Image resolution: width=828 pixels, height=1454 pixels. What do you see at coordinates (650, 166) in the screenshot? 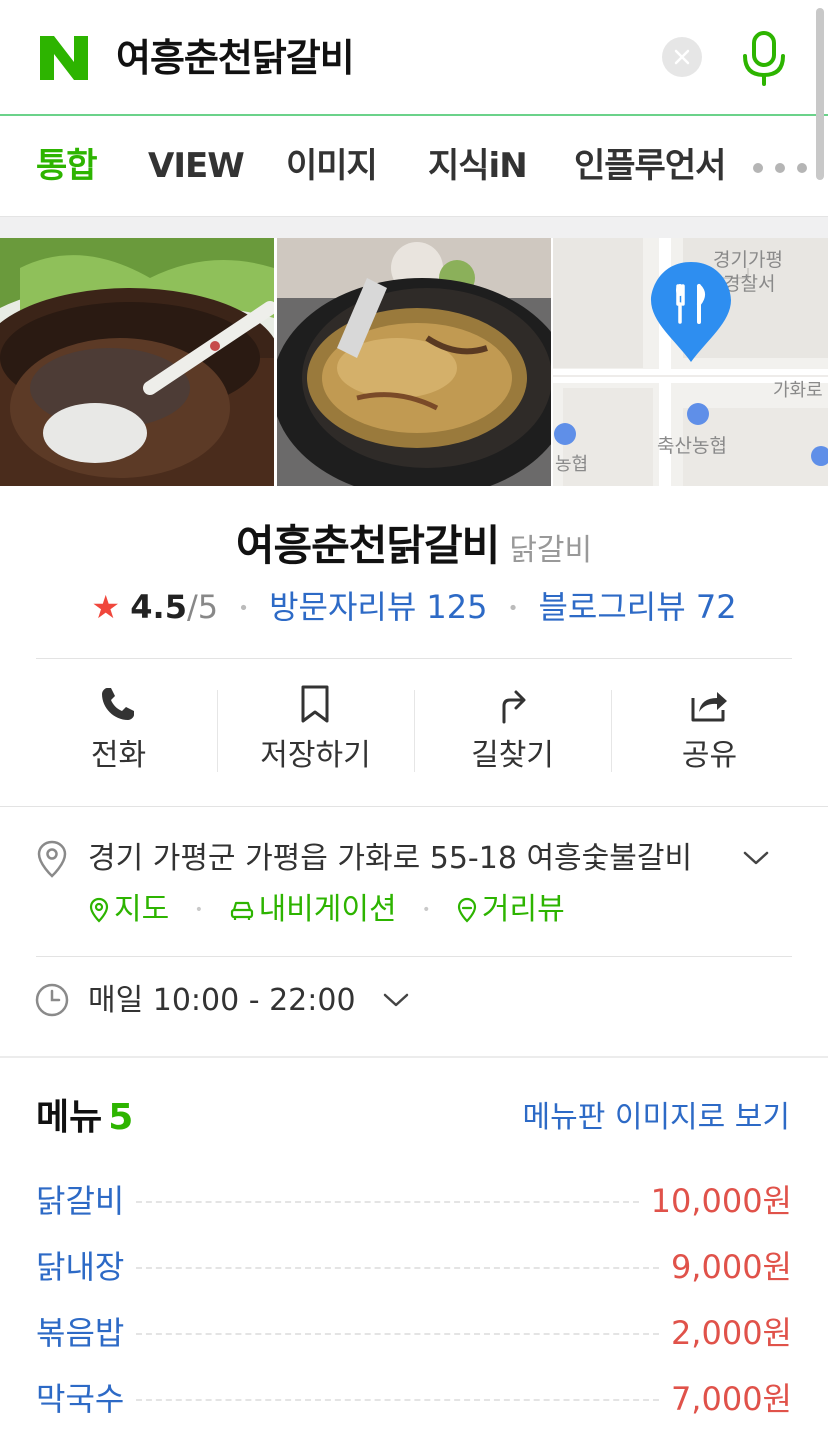
I see `tab-influencer: 인플루언서` at bounding box center [650, 166].